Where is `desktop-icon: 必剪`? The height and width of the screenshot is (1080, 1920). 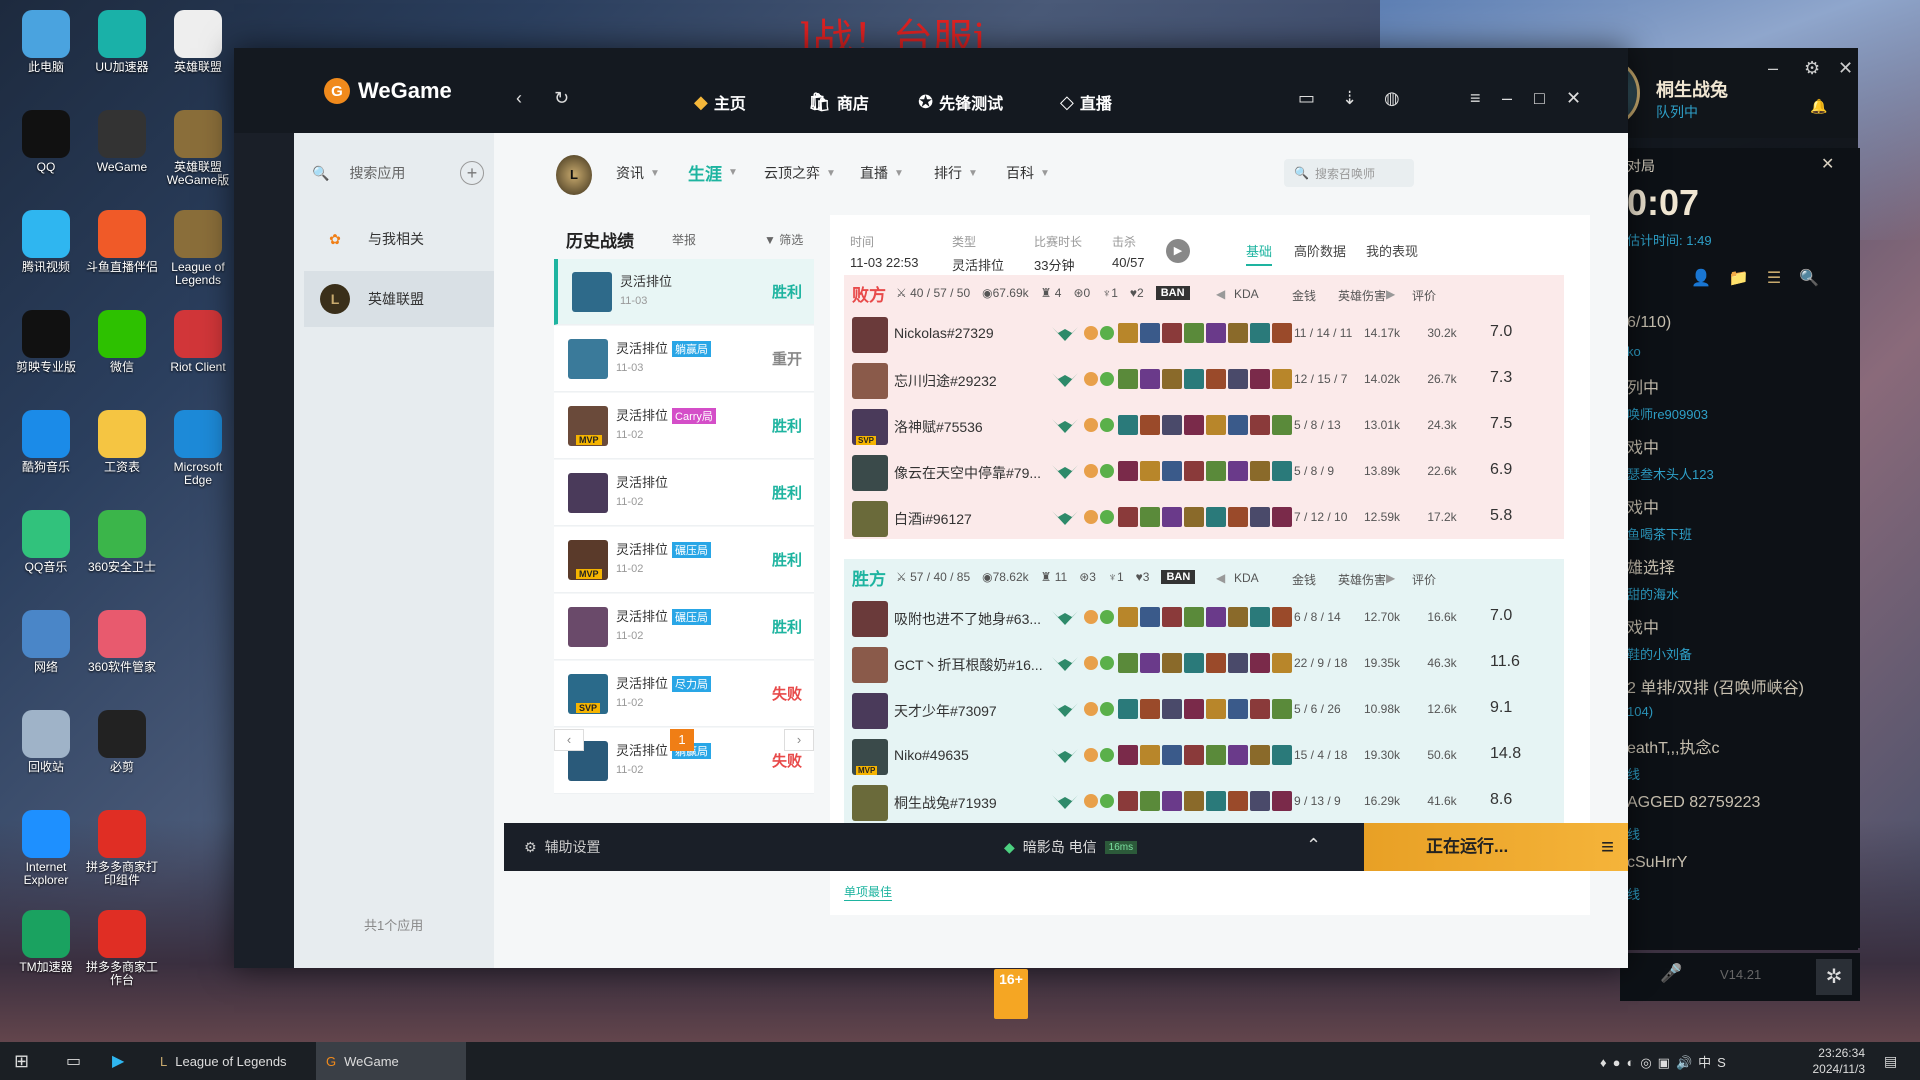
desktop-icon: 必剪 is located at coordinates (122, 742).